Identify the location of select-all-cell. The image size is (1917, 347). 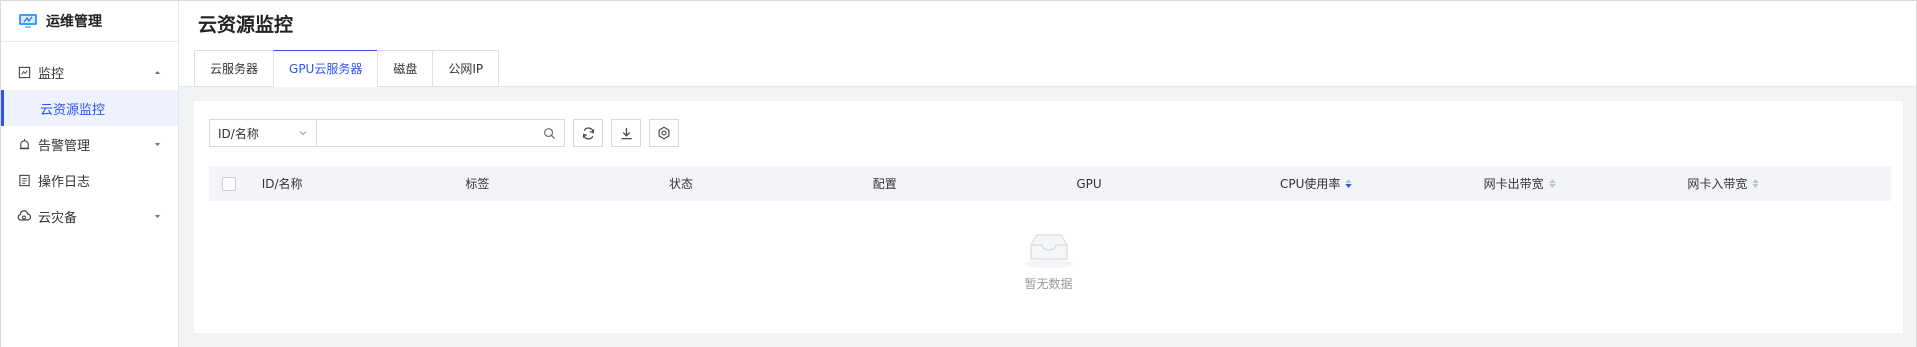
(235, 183).